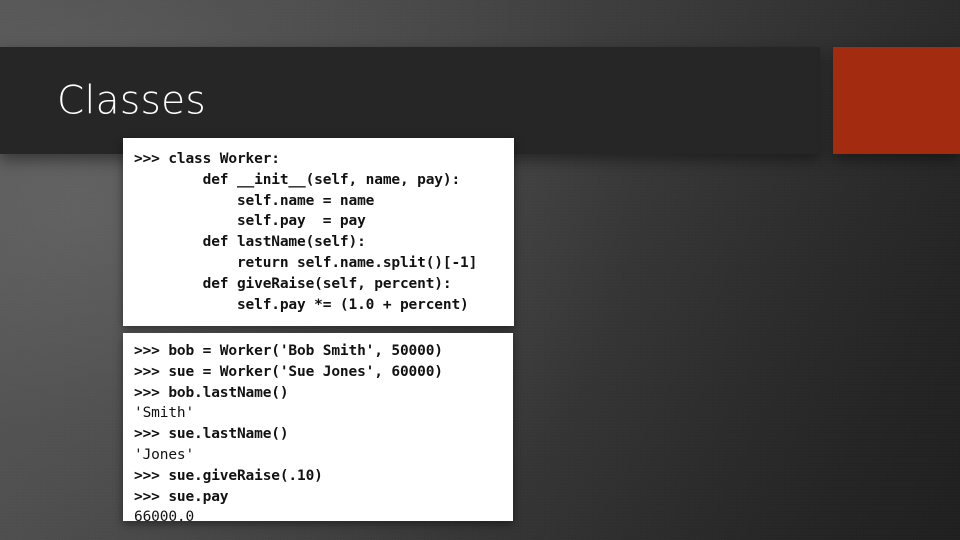  What do you see at coordinates (207, 159) in the screenshot?
I see `code-line: >>> class Worker:` at bounding box center [207, 159].